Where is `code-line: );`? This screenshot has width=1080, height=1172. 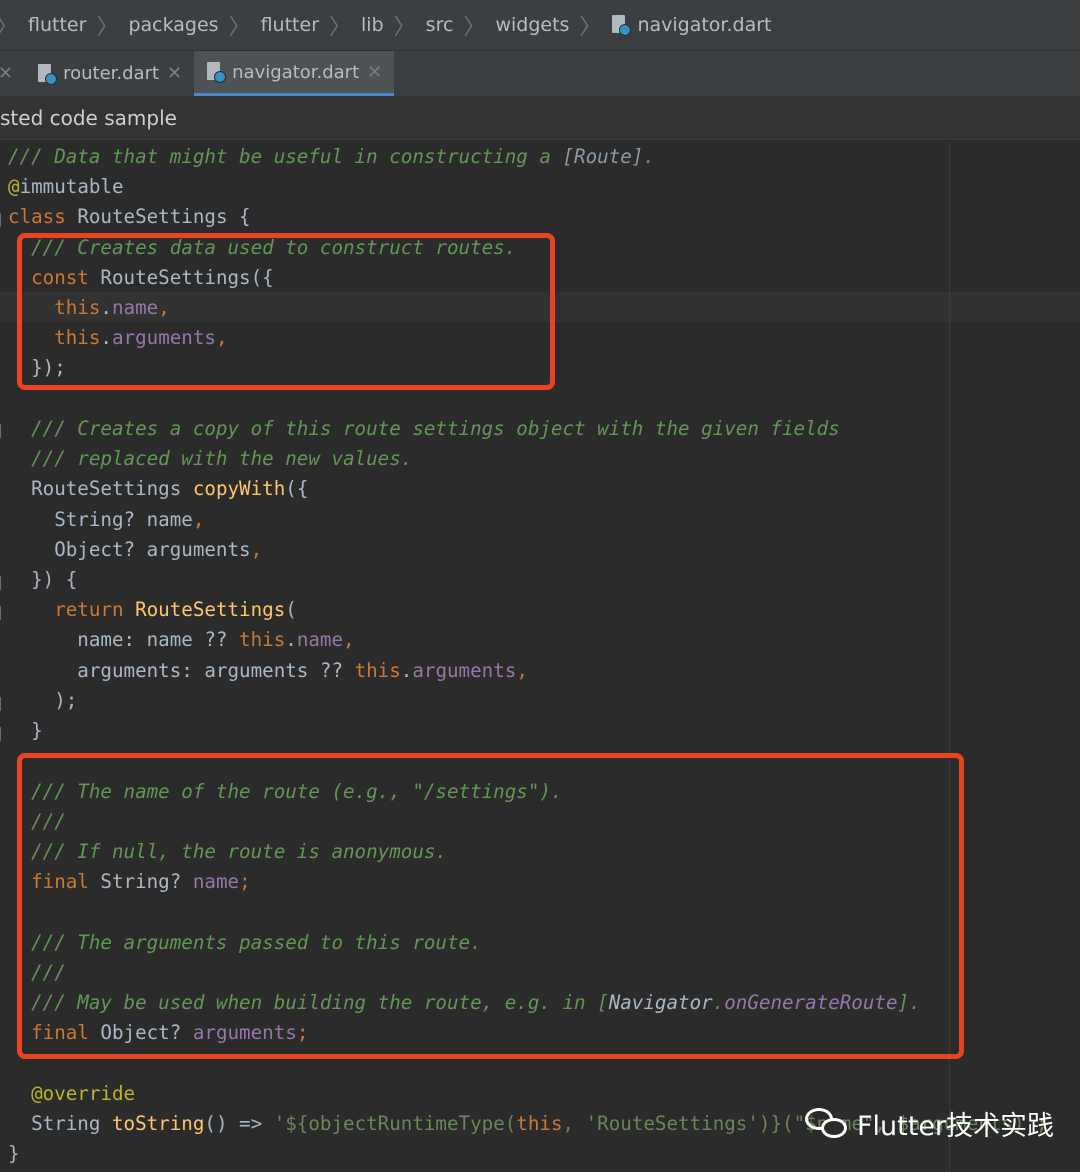 code-line: ); is located at coordinates (43, 700).